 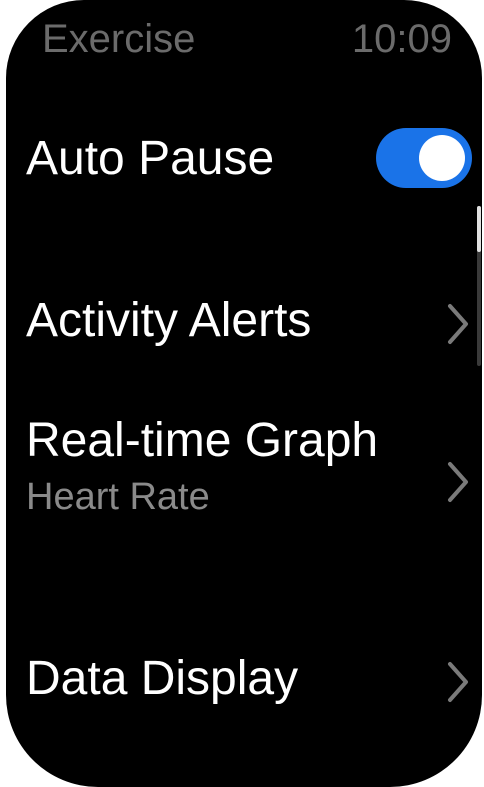 I want to click on activity-alerts-setting: Activity Alerts, so click(x=254, y=321).